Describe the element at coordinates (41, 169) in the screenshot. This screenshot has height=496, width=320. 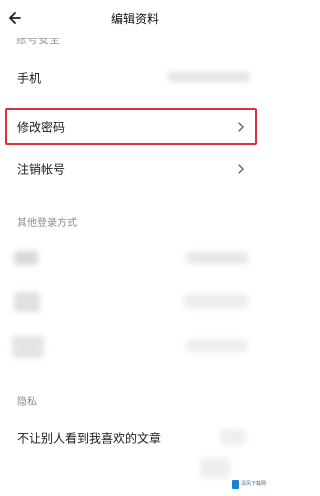
I see `cancel-account-label: 注销帐号` at that location.